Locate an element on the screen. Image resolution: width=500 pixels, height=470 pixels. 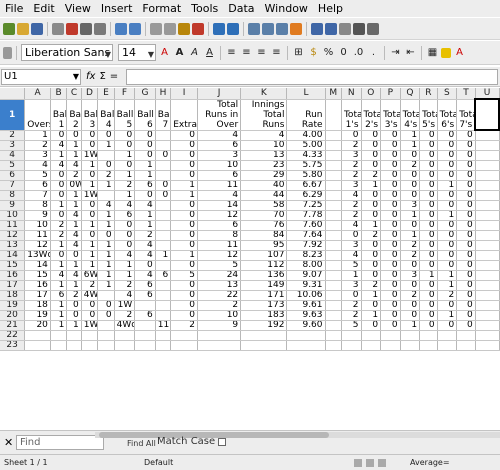
header-cell: Total Runs in Over is located at coordinates (219, 115).